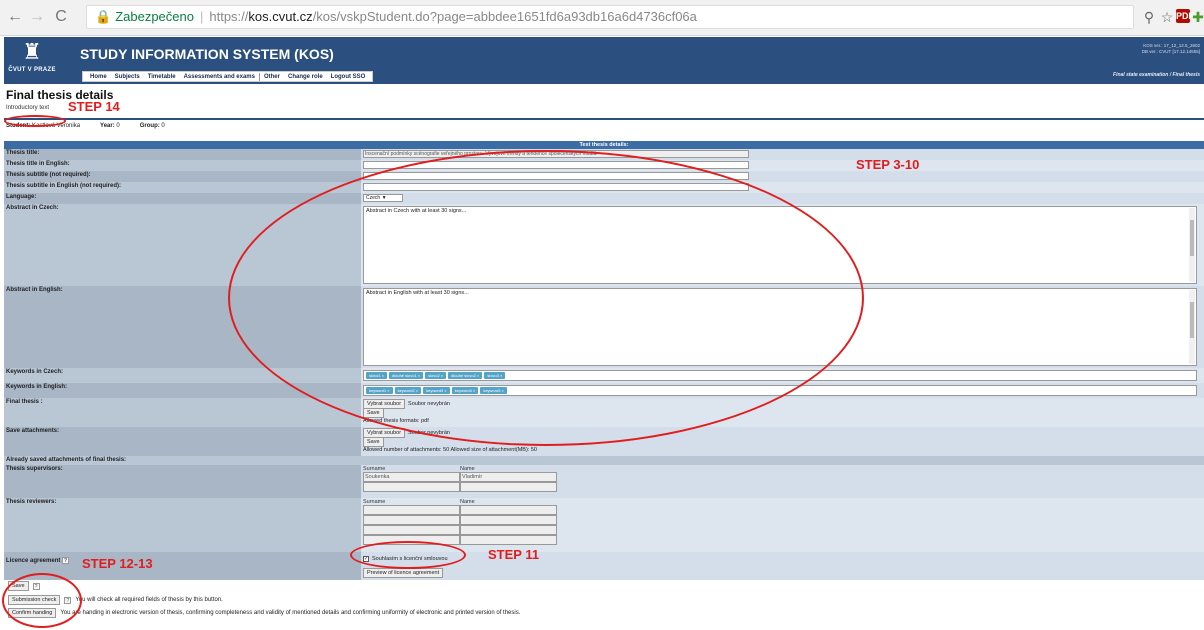 This screenshot has height=630, width=1204. Describe the element at coordinates (33, 561) in the screenshot. I see `licence-label: Licence agreement` at that location.